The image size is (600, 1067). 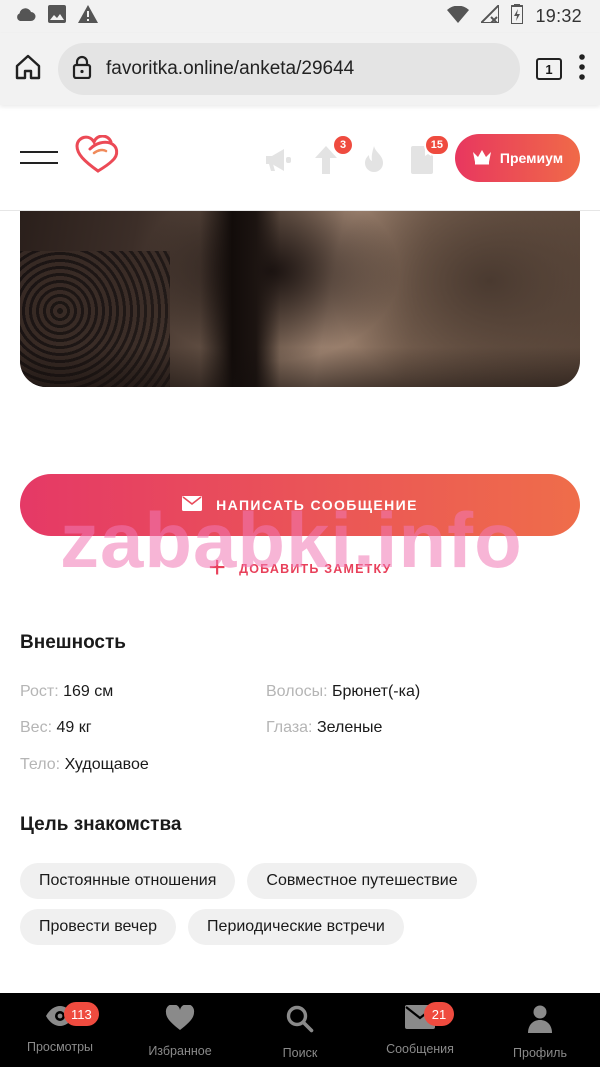 What do you see at coordinates (192, 505) in the screenshot?
I see `envelope-icon` at bounding box center [192, 505].